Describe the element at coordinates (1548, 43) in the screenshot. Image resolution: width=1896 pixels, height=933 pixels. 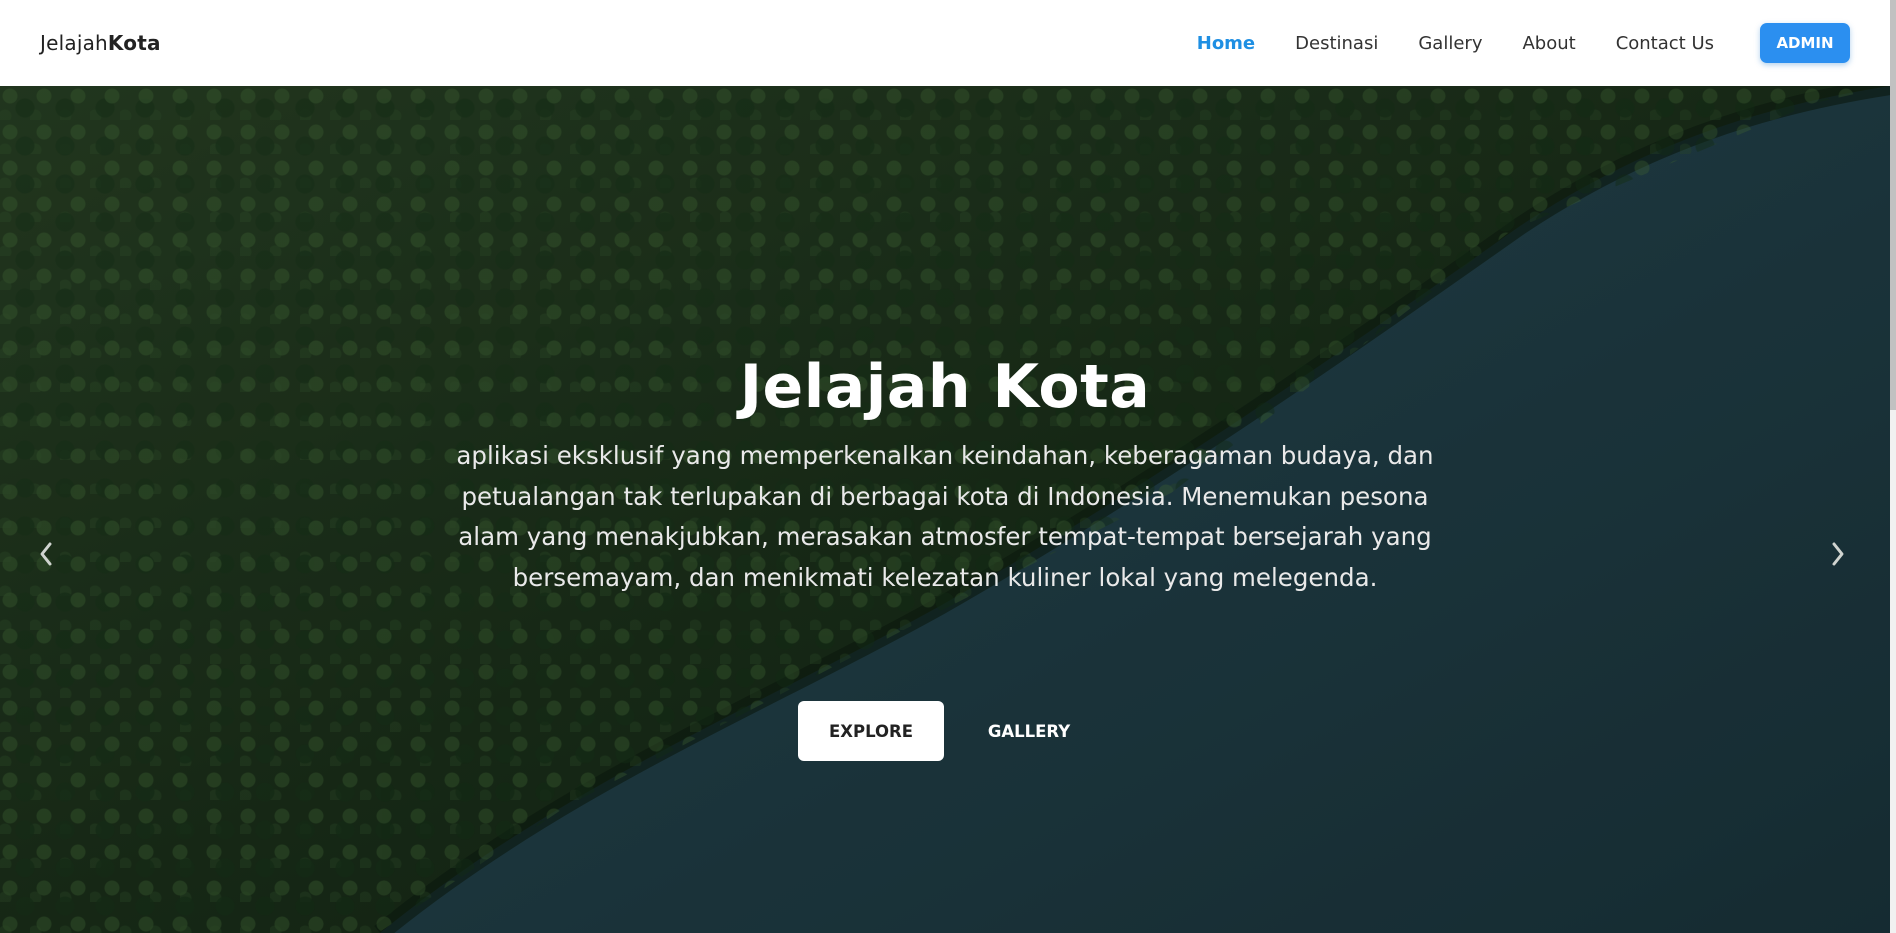
I see `nav-about: About` at that location.